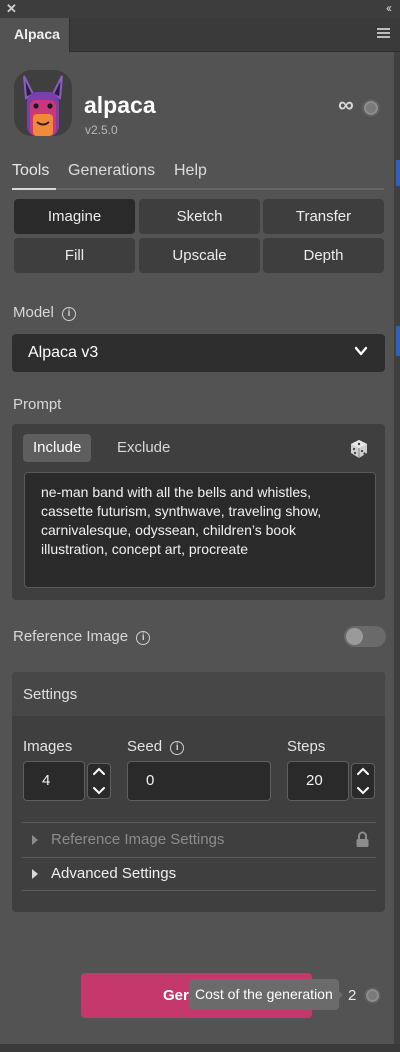  Describe the element at coordinates (318, 781) in the screenshot. I see `steps-input: 20` at that location.